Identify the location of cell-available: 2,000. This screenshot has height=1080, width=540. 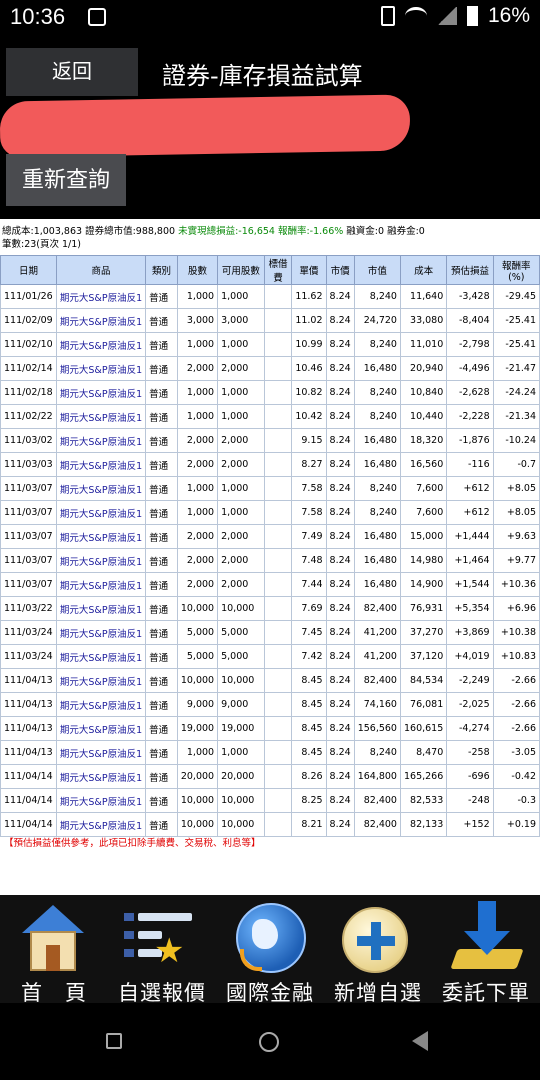
(241, 464).